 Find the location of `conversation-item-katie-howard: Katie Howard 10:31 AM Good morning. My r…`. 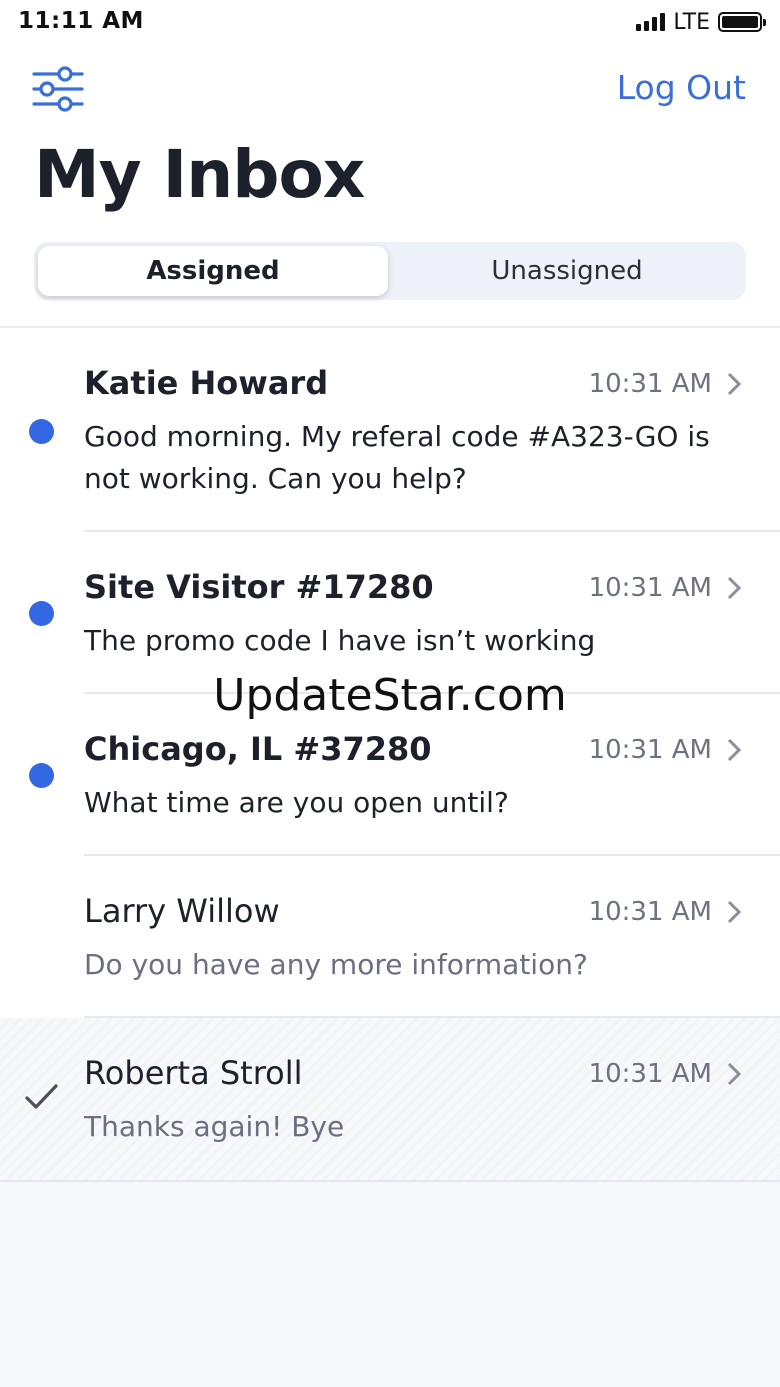

conversation-item-katie-howard: Katie Howard 10:31 AM Good morning. My r… is located at coordinates (390, 430).